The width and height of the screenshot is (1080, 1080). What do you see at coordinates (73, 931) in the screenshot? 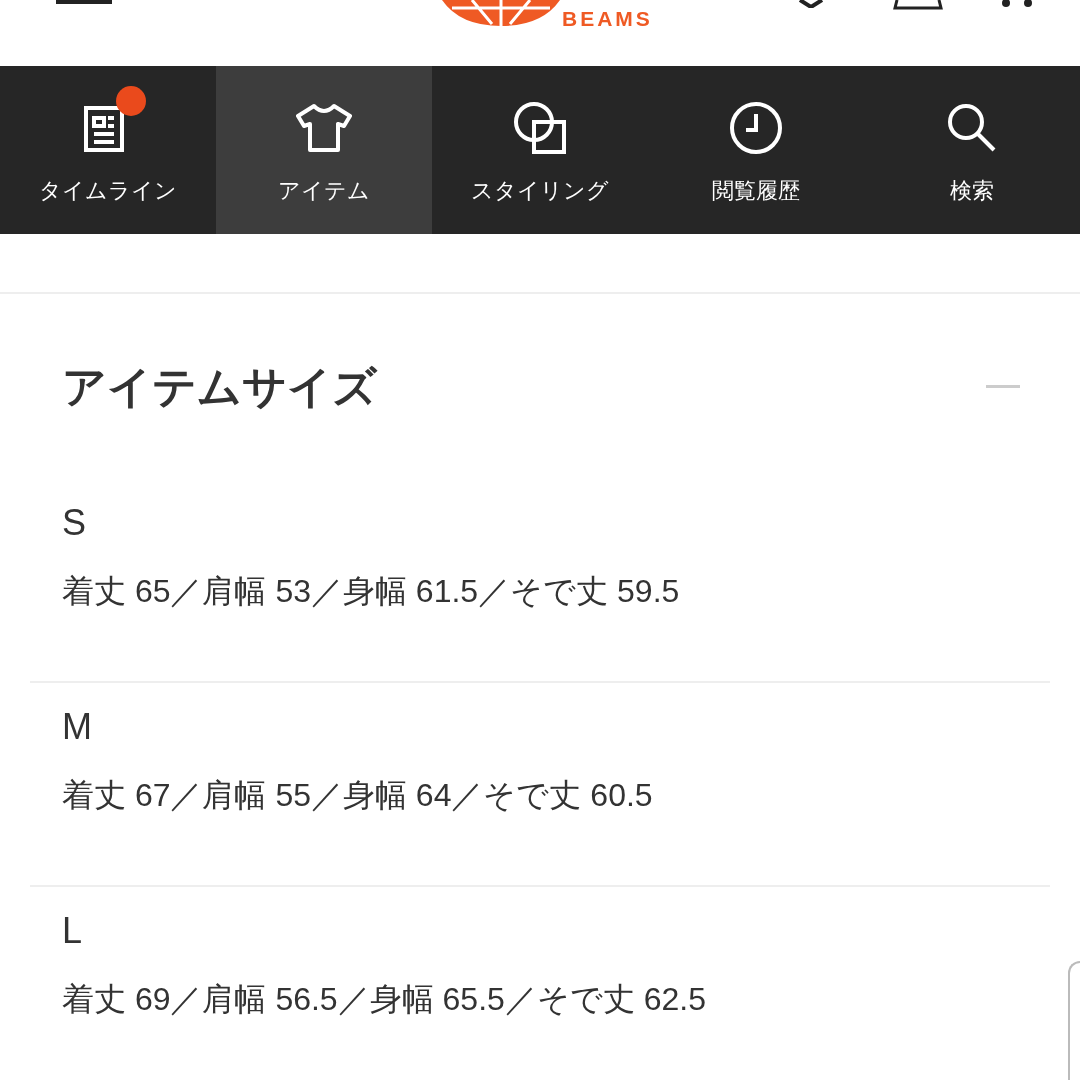
I see `size-name: L` at bounding box center [73, 931].